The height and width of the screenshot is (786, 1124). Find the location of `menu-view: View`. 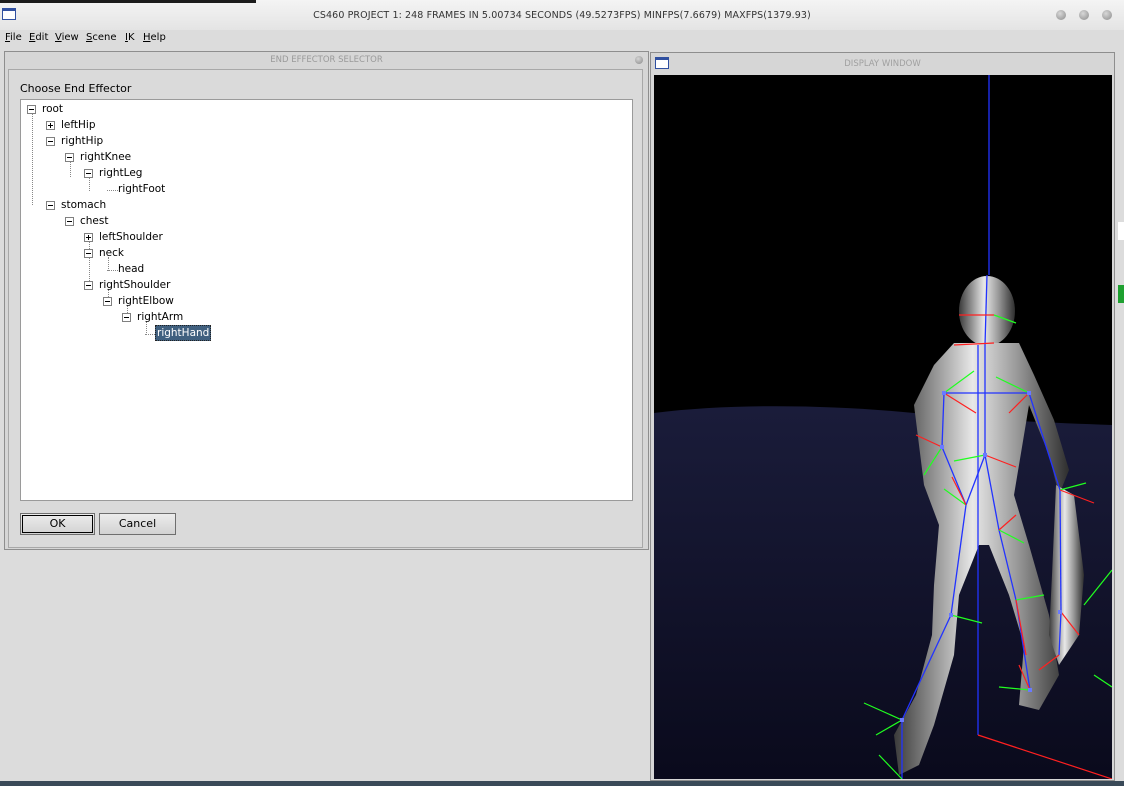

menu-view: View is located at coordinates (67, 38).